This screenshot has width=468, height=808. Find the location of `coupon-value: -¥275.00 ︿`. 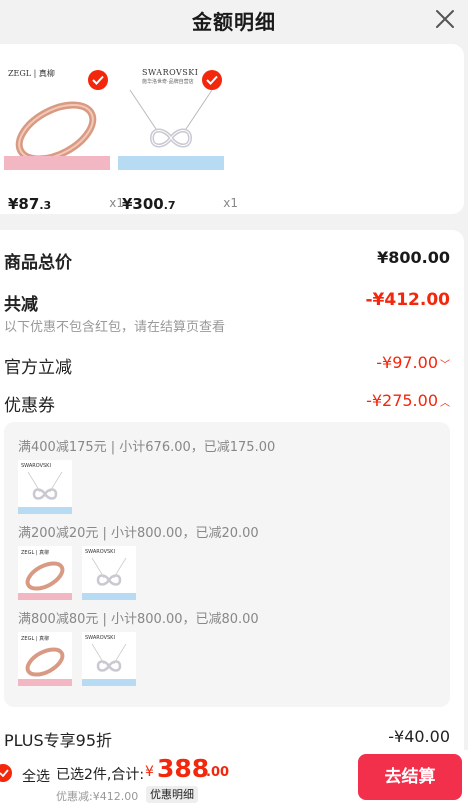

coupon-value: -¥275.00 ︿ is located at coordinates (408, 400).